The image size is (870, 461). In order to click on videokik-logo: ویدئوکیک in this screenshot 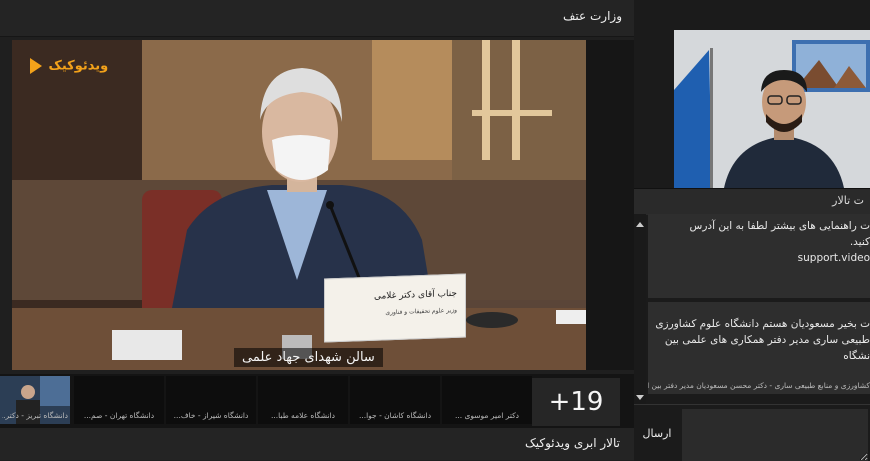, I will do `click(69, 66)`.